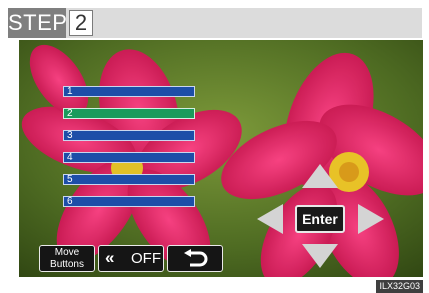 The image size is (429, 293). I want to click on off-button: « OFF, so click(131, 258).